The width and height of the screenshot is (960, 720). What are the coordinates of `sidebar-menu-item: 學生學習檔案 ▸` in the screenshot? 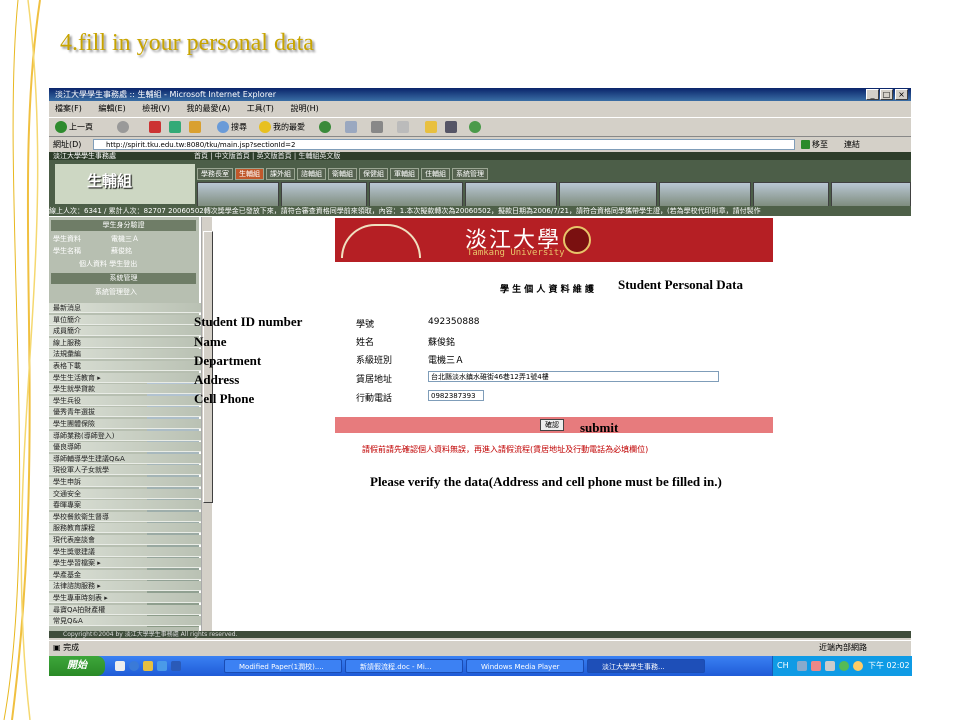 It's located at (129, 563).